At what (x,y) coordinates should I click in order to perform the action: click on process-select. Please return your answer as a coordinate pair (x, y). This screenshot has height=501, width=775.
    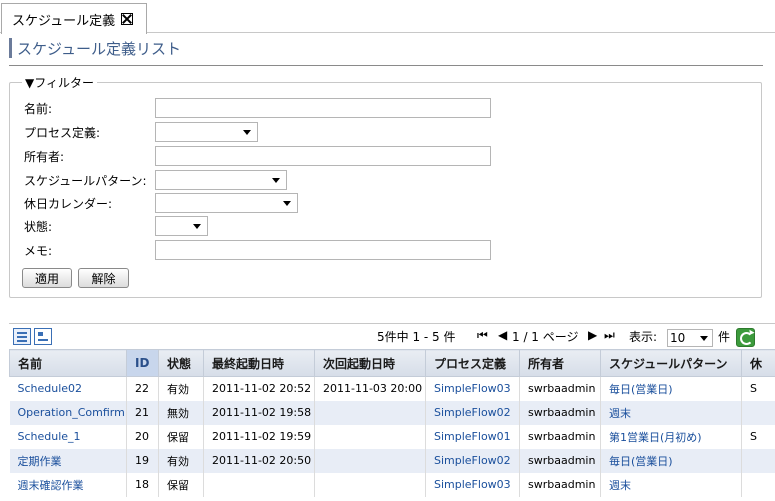
    Looking at the image, I should click on (206, 132).